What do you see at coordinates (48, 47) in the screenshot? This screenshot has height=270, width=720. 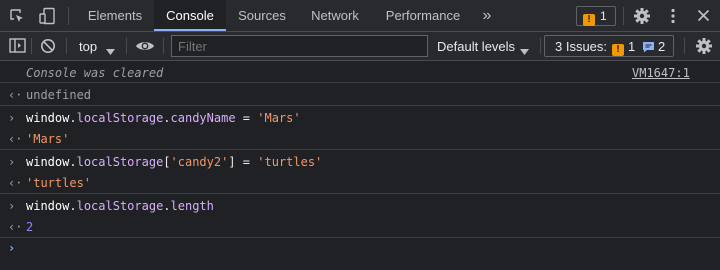 I see `clear-console-icon` at bounding box center [48, 47].